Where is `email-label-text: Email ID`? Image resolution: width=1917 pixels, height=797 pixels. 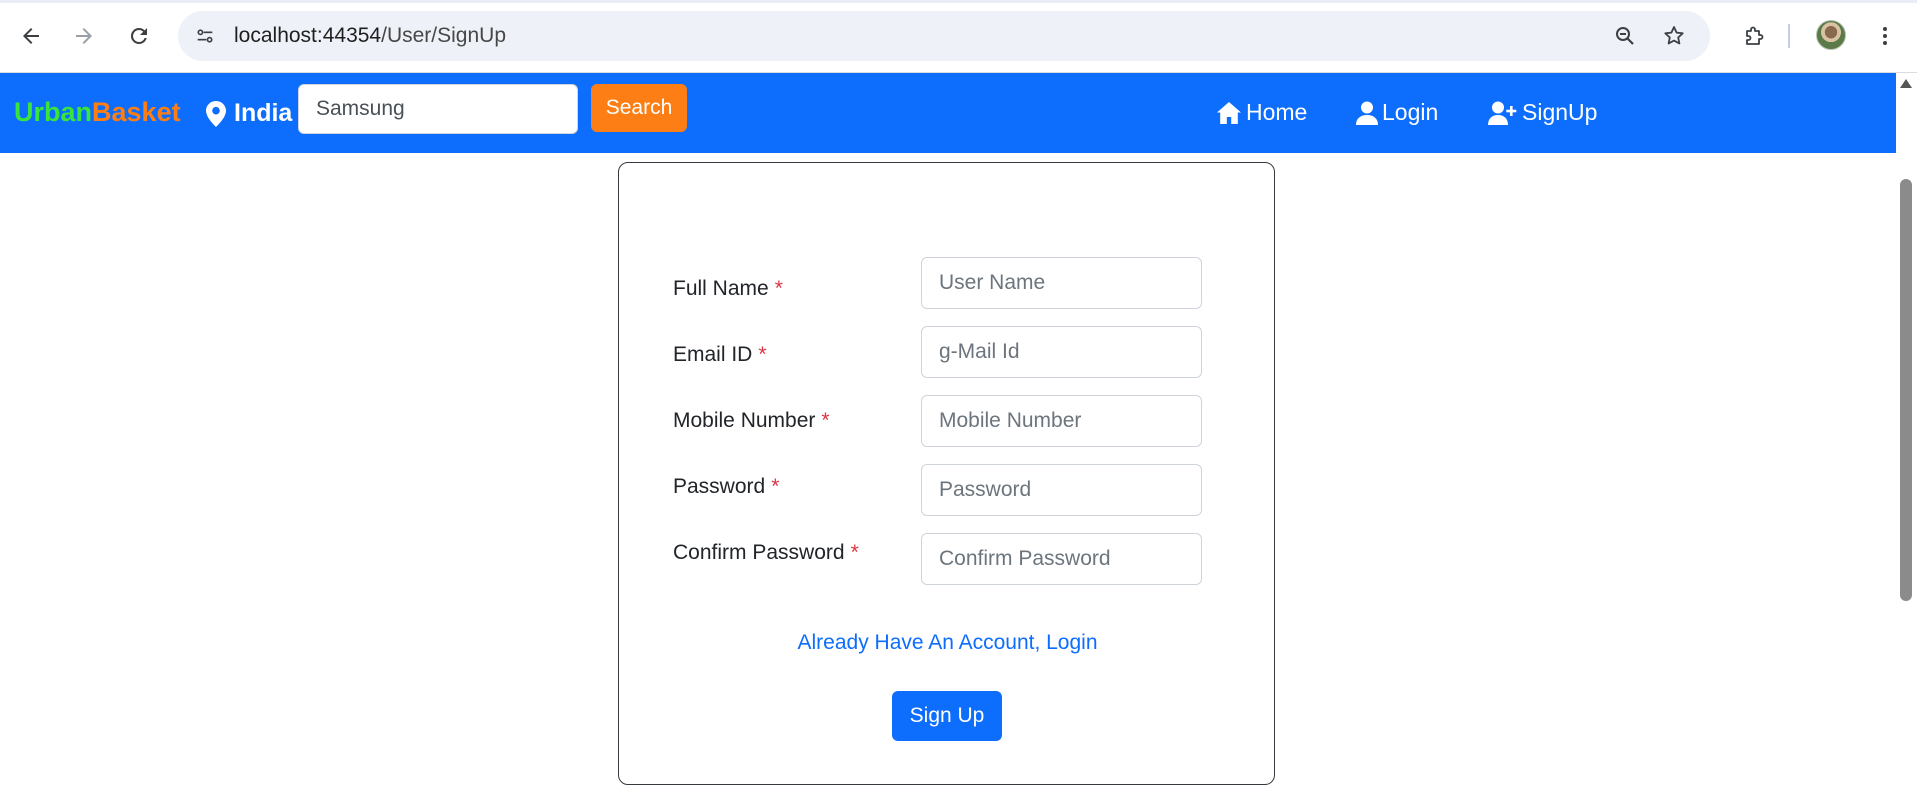 email-label-text: Email ID is located at coordinates (713, 354).